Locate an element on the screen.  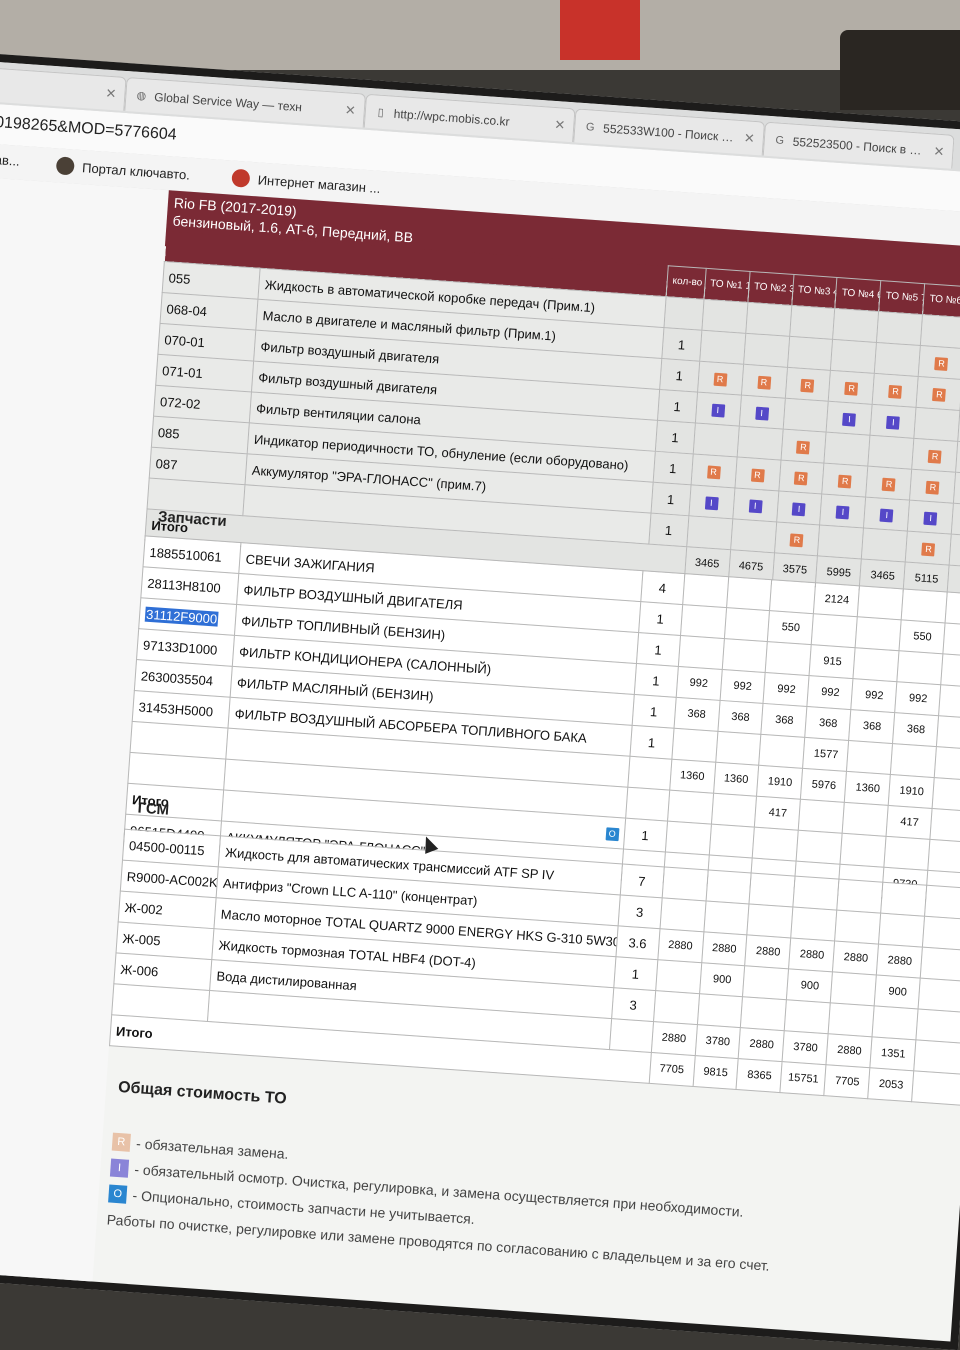
tab-label: 552533W100 - Поиск в Goo is located at coordinates (670, 132).